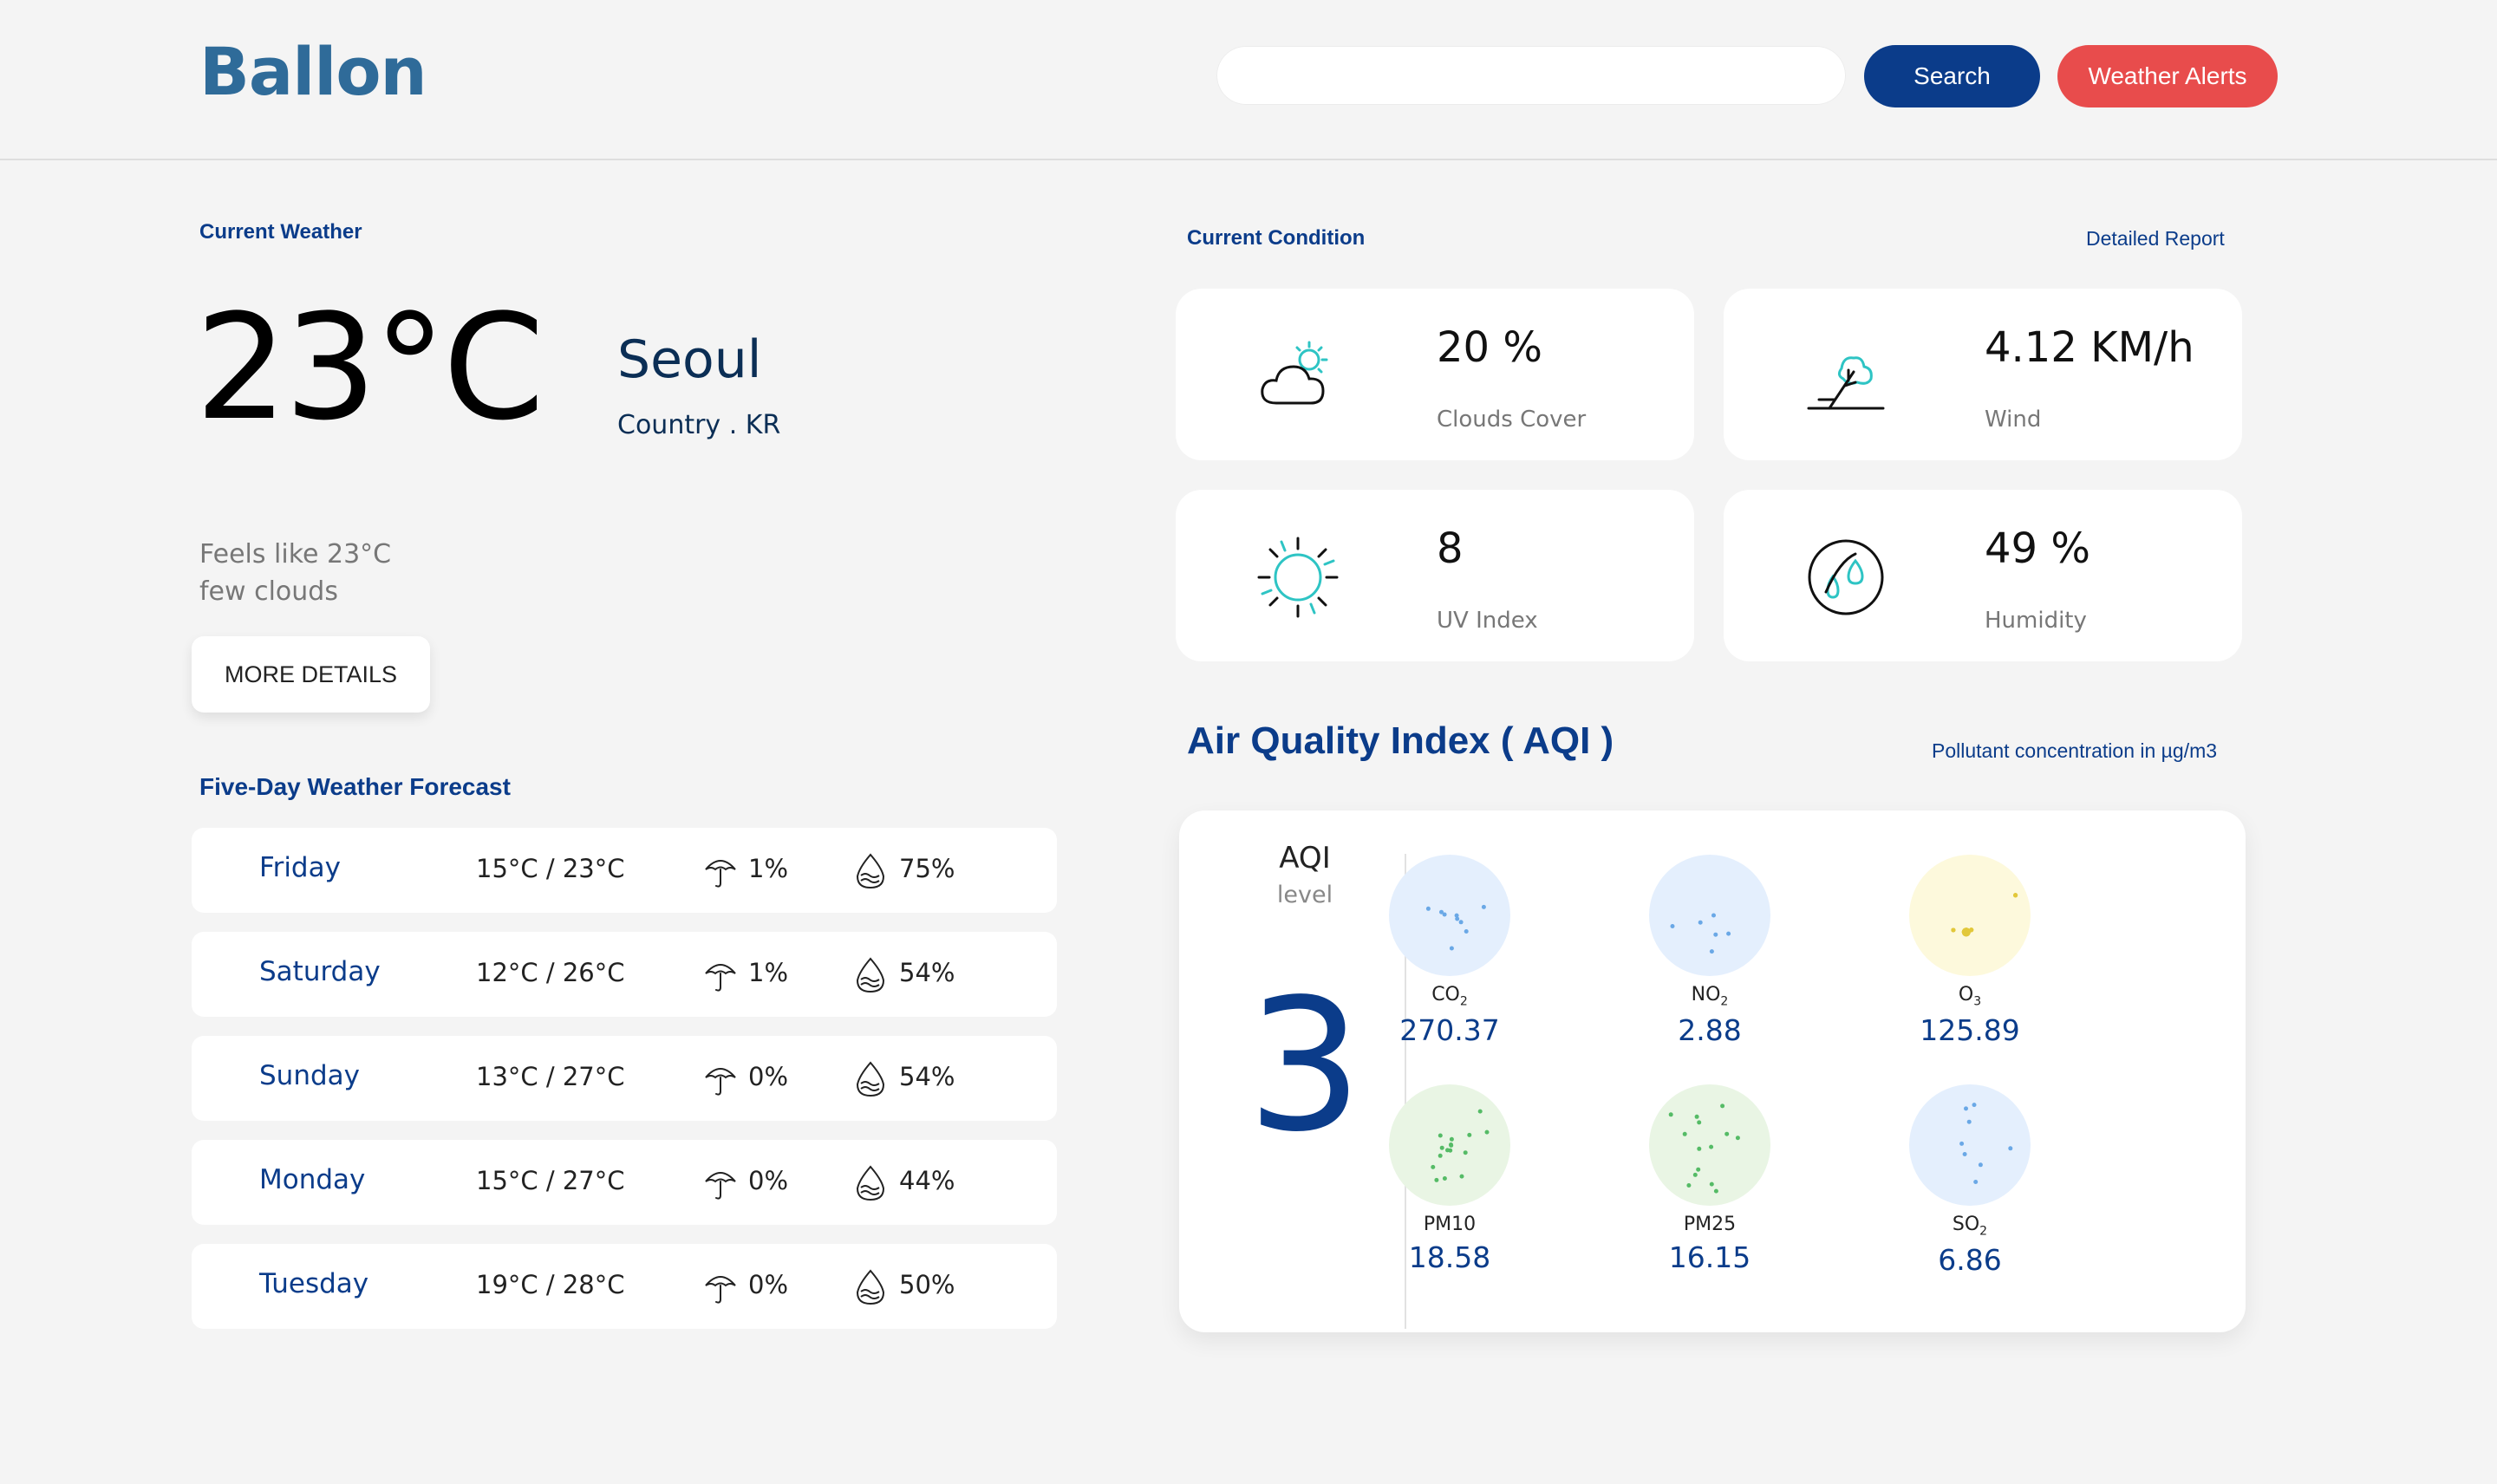  I want to click on pollutant-formula: PM25, so click(1710, 1224).